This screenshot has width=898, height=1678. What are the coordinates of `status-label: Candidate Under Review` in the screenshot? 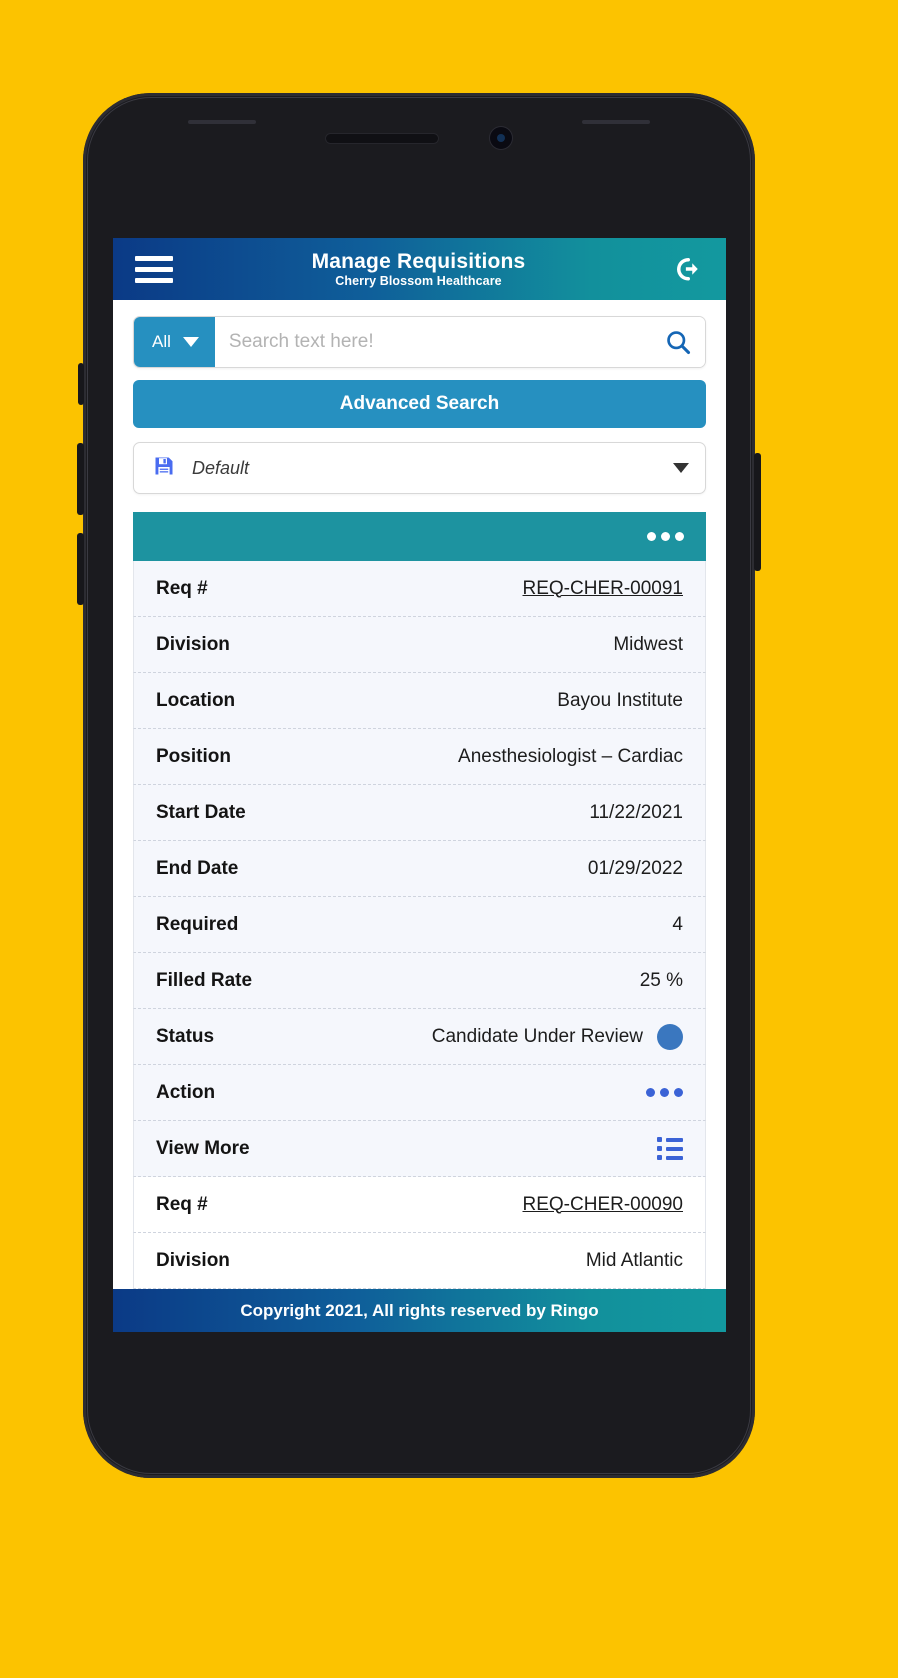 It's located at (537, 1036).